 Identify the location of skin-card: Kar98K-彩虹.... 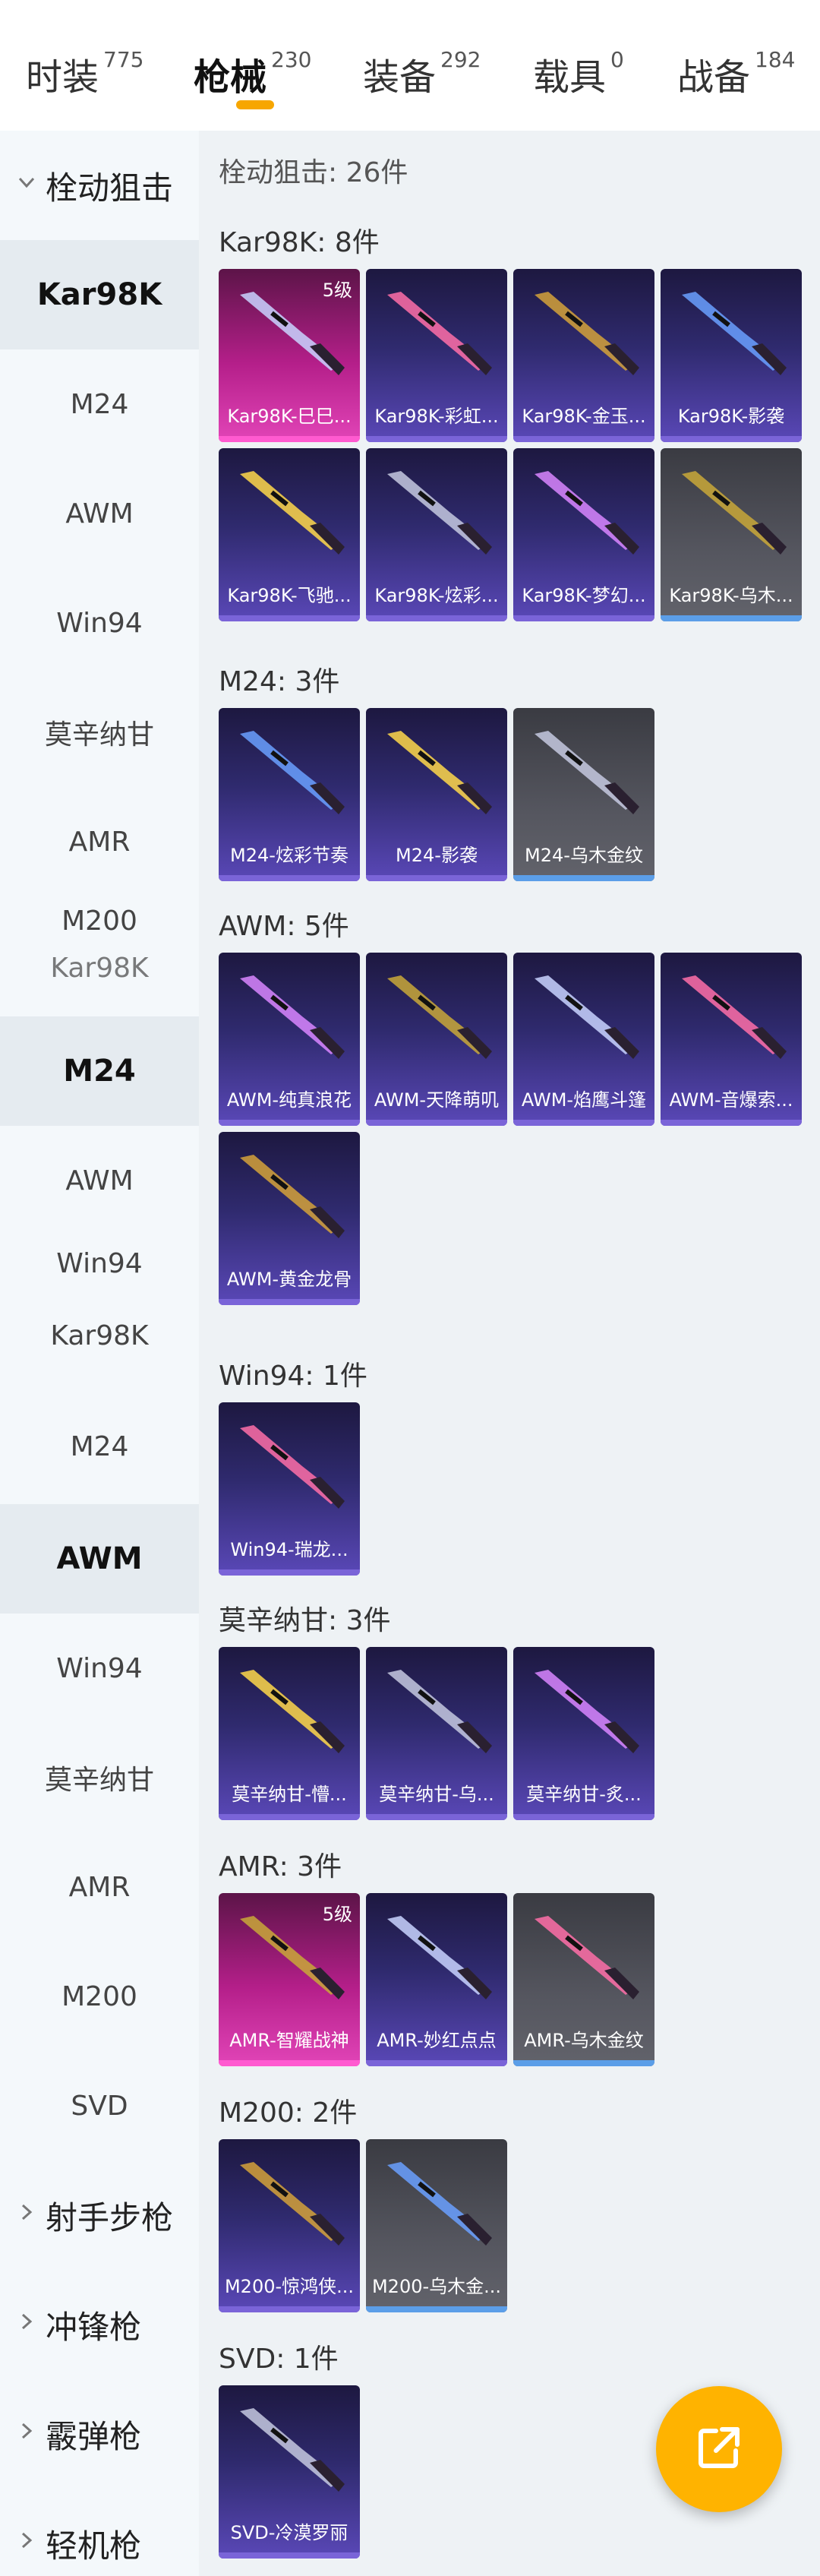
(436, 355).